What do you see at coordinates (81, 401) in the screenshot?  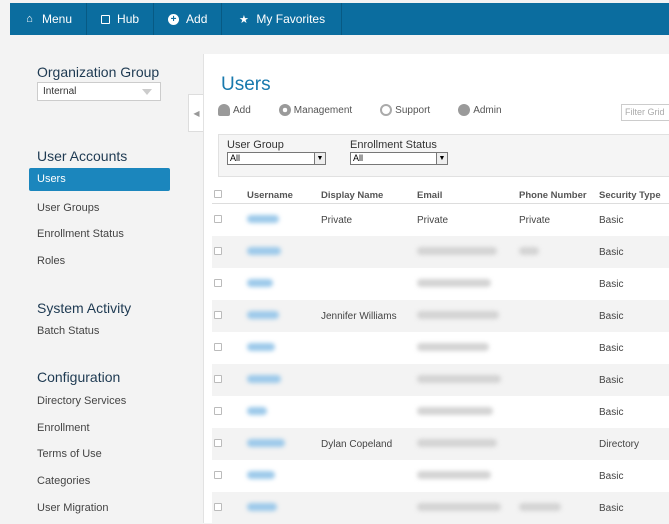 I see `sidebar-item-directory-services: Directory Services` at bounding box center [81, 401].